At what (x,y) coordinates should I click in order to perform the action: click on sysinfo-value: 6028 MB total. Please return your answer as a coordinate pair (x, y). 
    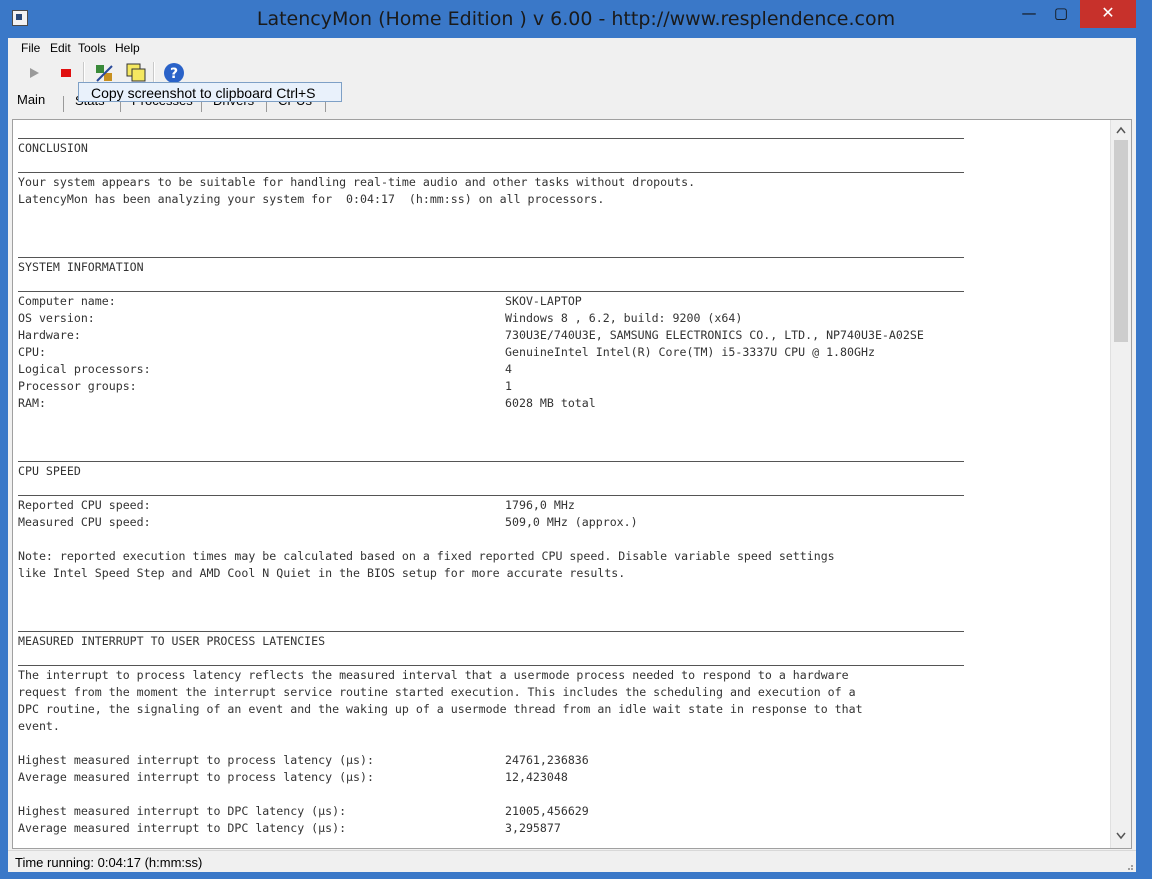
    Looking at the image, I should click on (550, 403).